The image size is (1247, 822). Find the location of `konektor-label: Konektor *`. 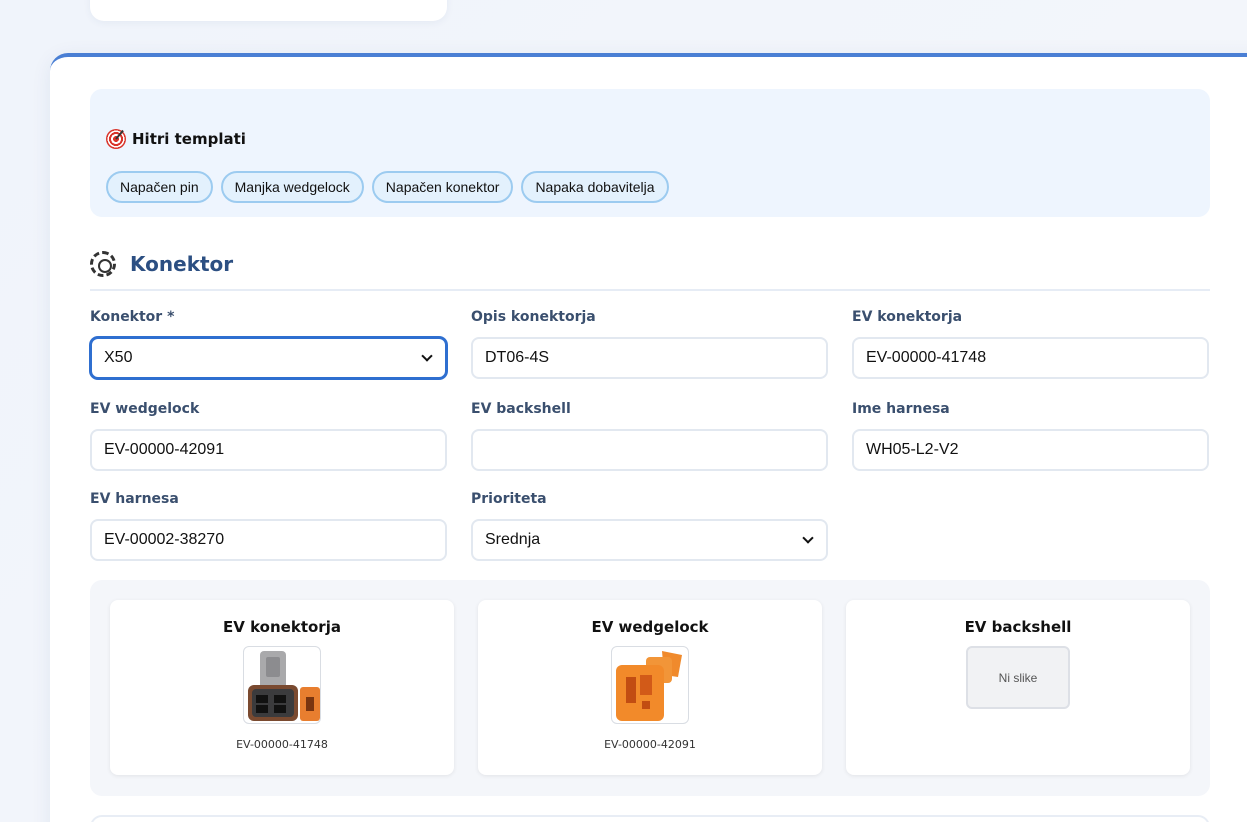

konektor-label: Konektor * is located at coordinates (132, 317).